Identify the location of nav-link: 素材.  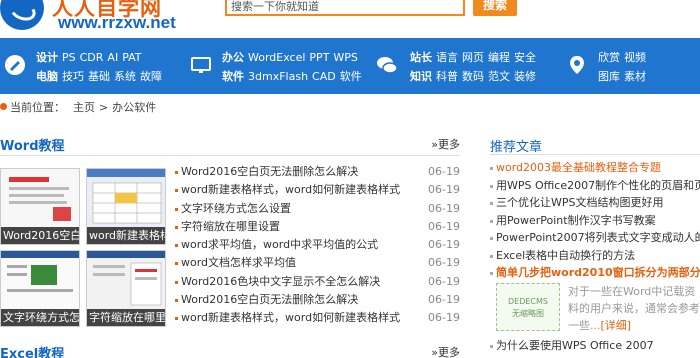
(635, 76).